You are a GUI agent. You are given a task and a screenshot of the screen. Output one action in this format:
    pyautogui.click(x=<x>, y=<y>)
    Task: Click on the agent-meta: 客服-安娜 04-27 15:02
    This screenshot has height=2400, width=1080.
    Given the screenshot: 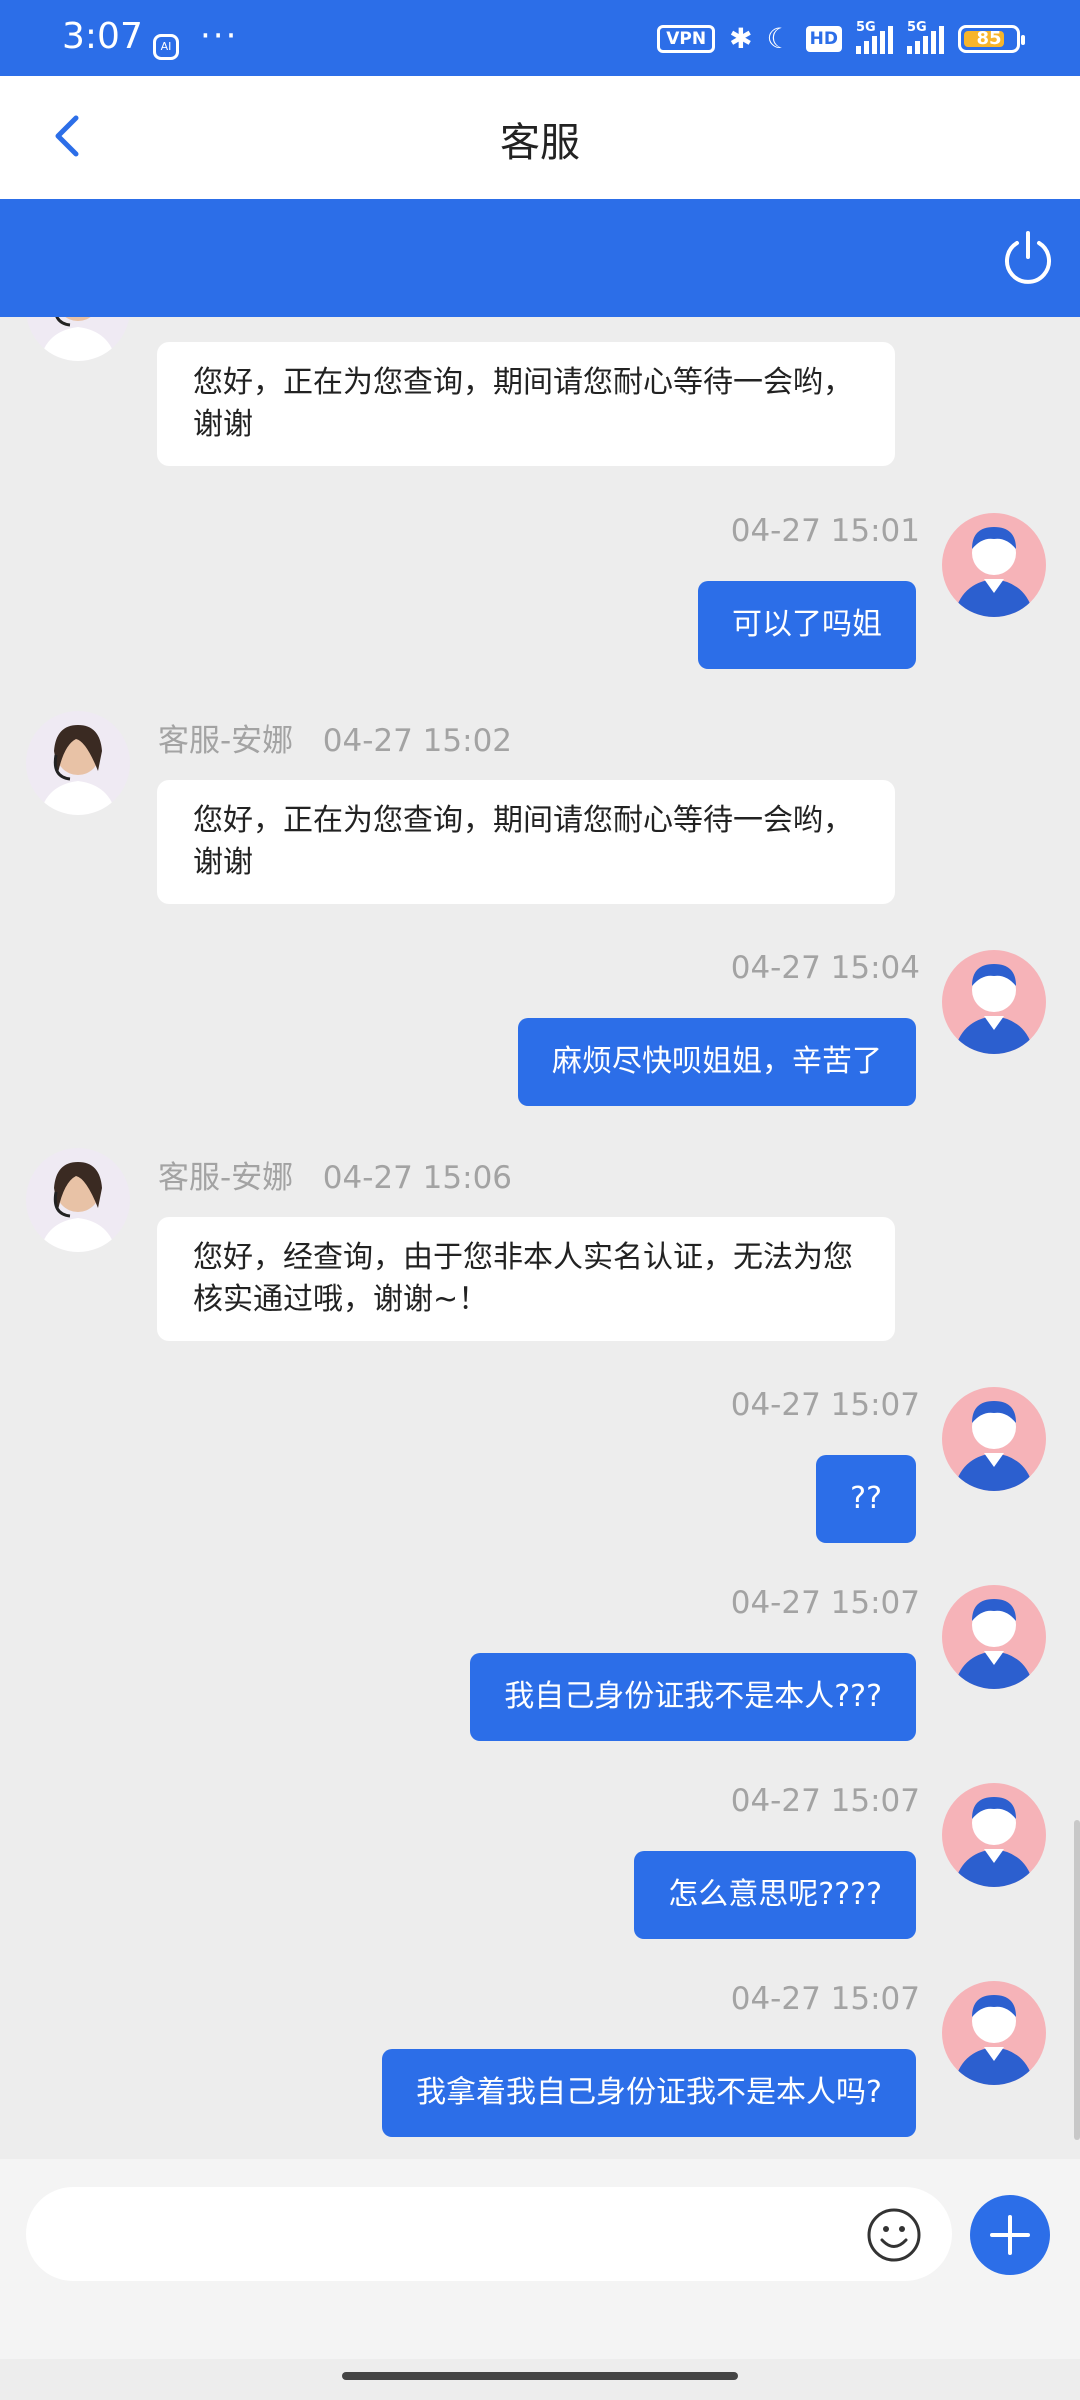 What is the action you would take?
    pyautogui.click(x=335, y=737)
    